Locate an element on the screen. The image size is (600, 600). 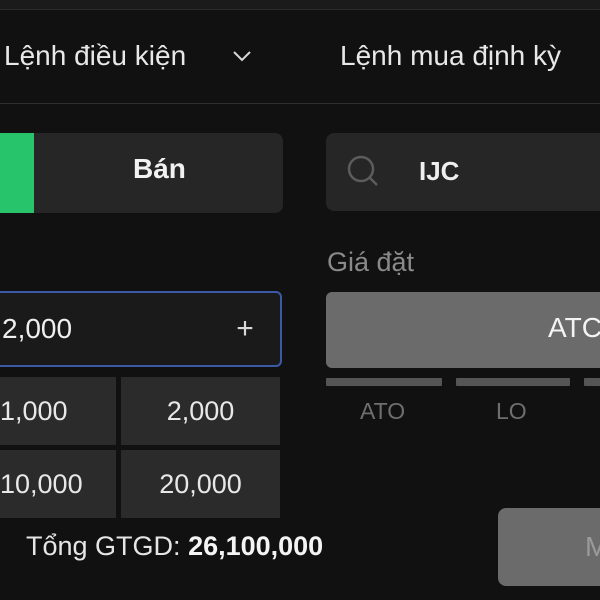
quick-quantity-option: 10,000 is located at coordinates (58, 484).